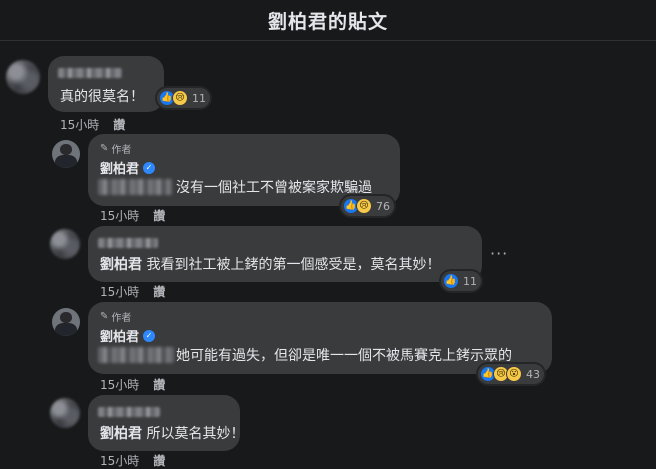 Image resolution: width=656 pixels, height=469 pixels. I want to click on comment-body: 我看到社工被上銬的第一個感受是，莫名其妙！, so click(293, 265).